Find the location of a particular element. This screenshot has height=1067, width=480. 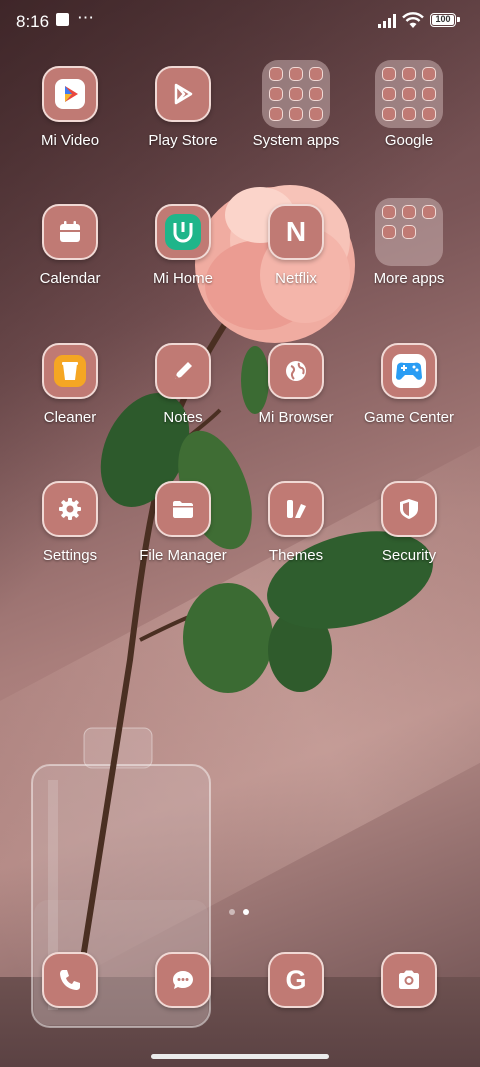

app-label: More apps is located at coordinates (409, 278).